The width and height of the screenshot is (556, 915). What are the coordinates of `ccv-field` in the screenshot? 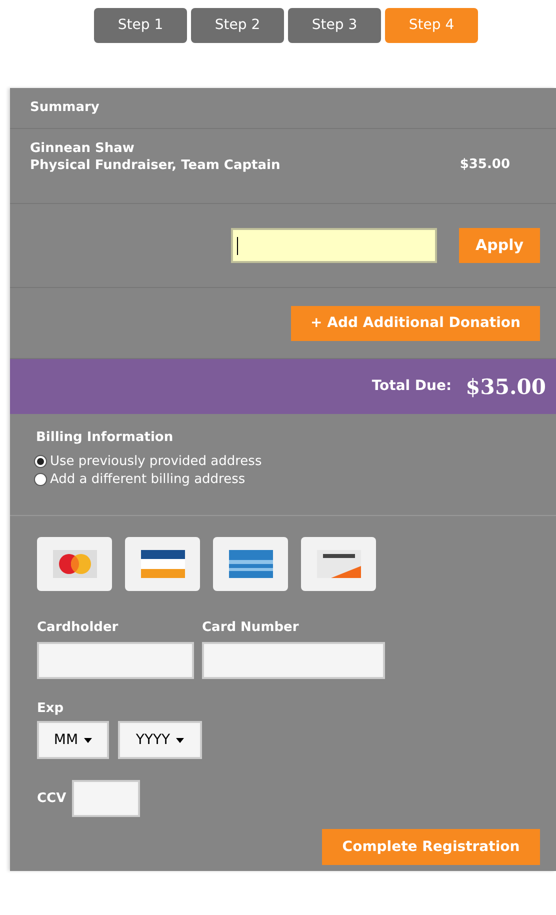 It's located at (106, 798).